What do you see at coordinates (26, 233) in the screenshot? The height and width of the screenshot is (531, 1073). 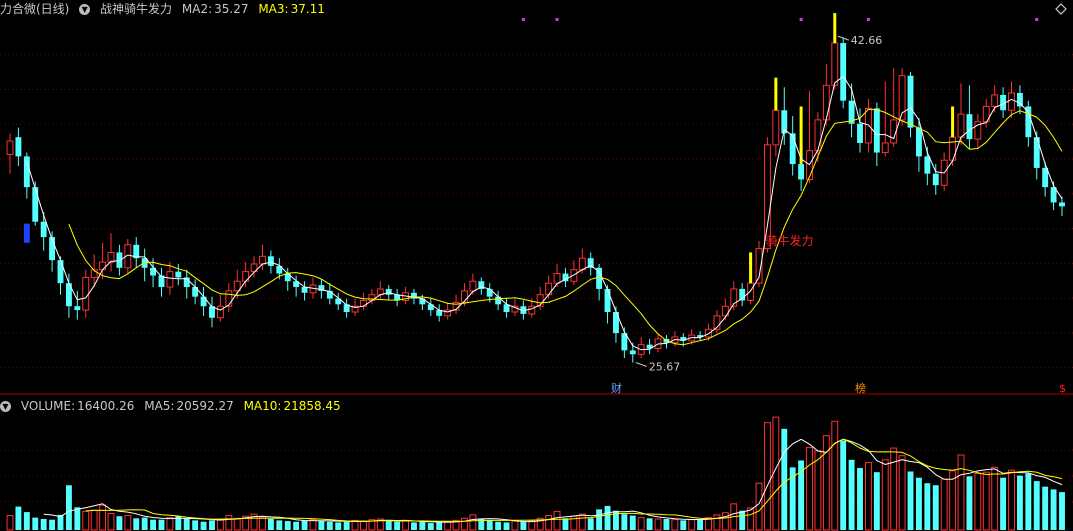 I see `highlight-bar` at bounding box center [26, 233].